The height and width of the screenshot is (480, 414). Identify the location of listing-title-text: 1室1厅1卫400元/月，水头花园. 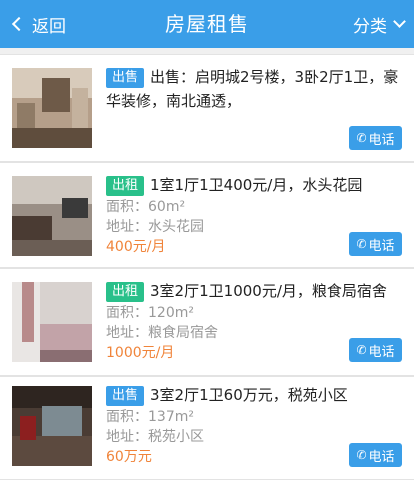
(256, 185).